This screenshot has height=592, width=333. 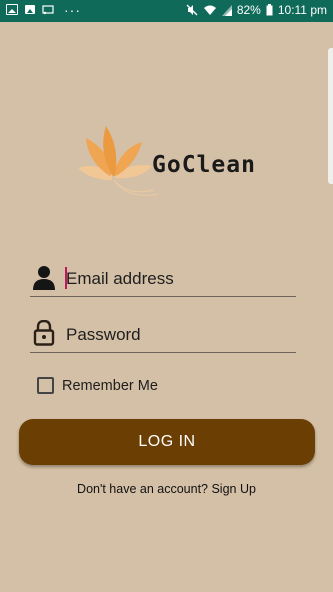 What do you see at coordinates (330, 116) in the screenshot?
I see `edge-panel-handle` at bounding box center [330, 116].